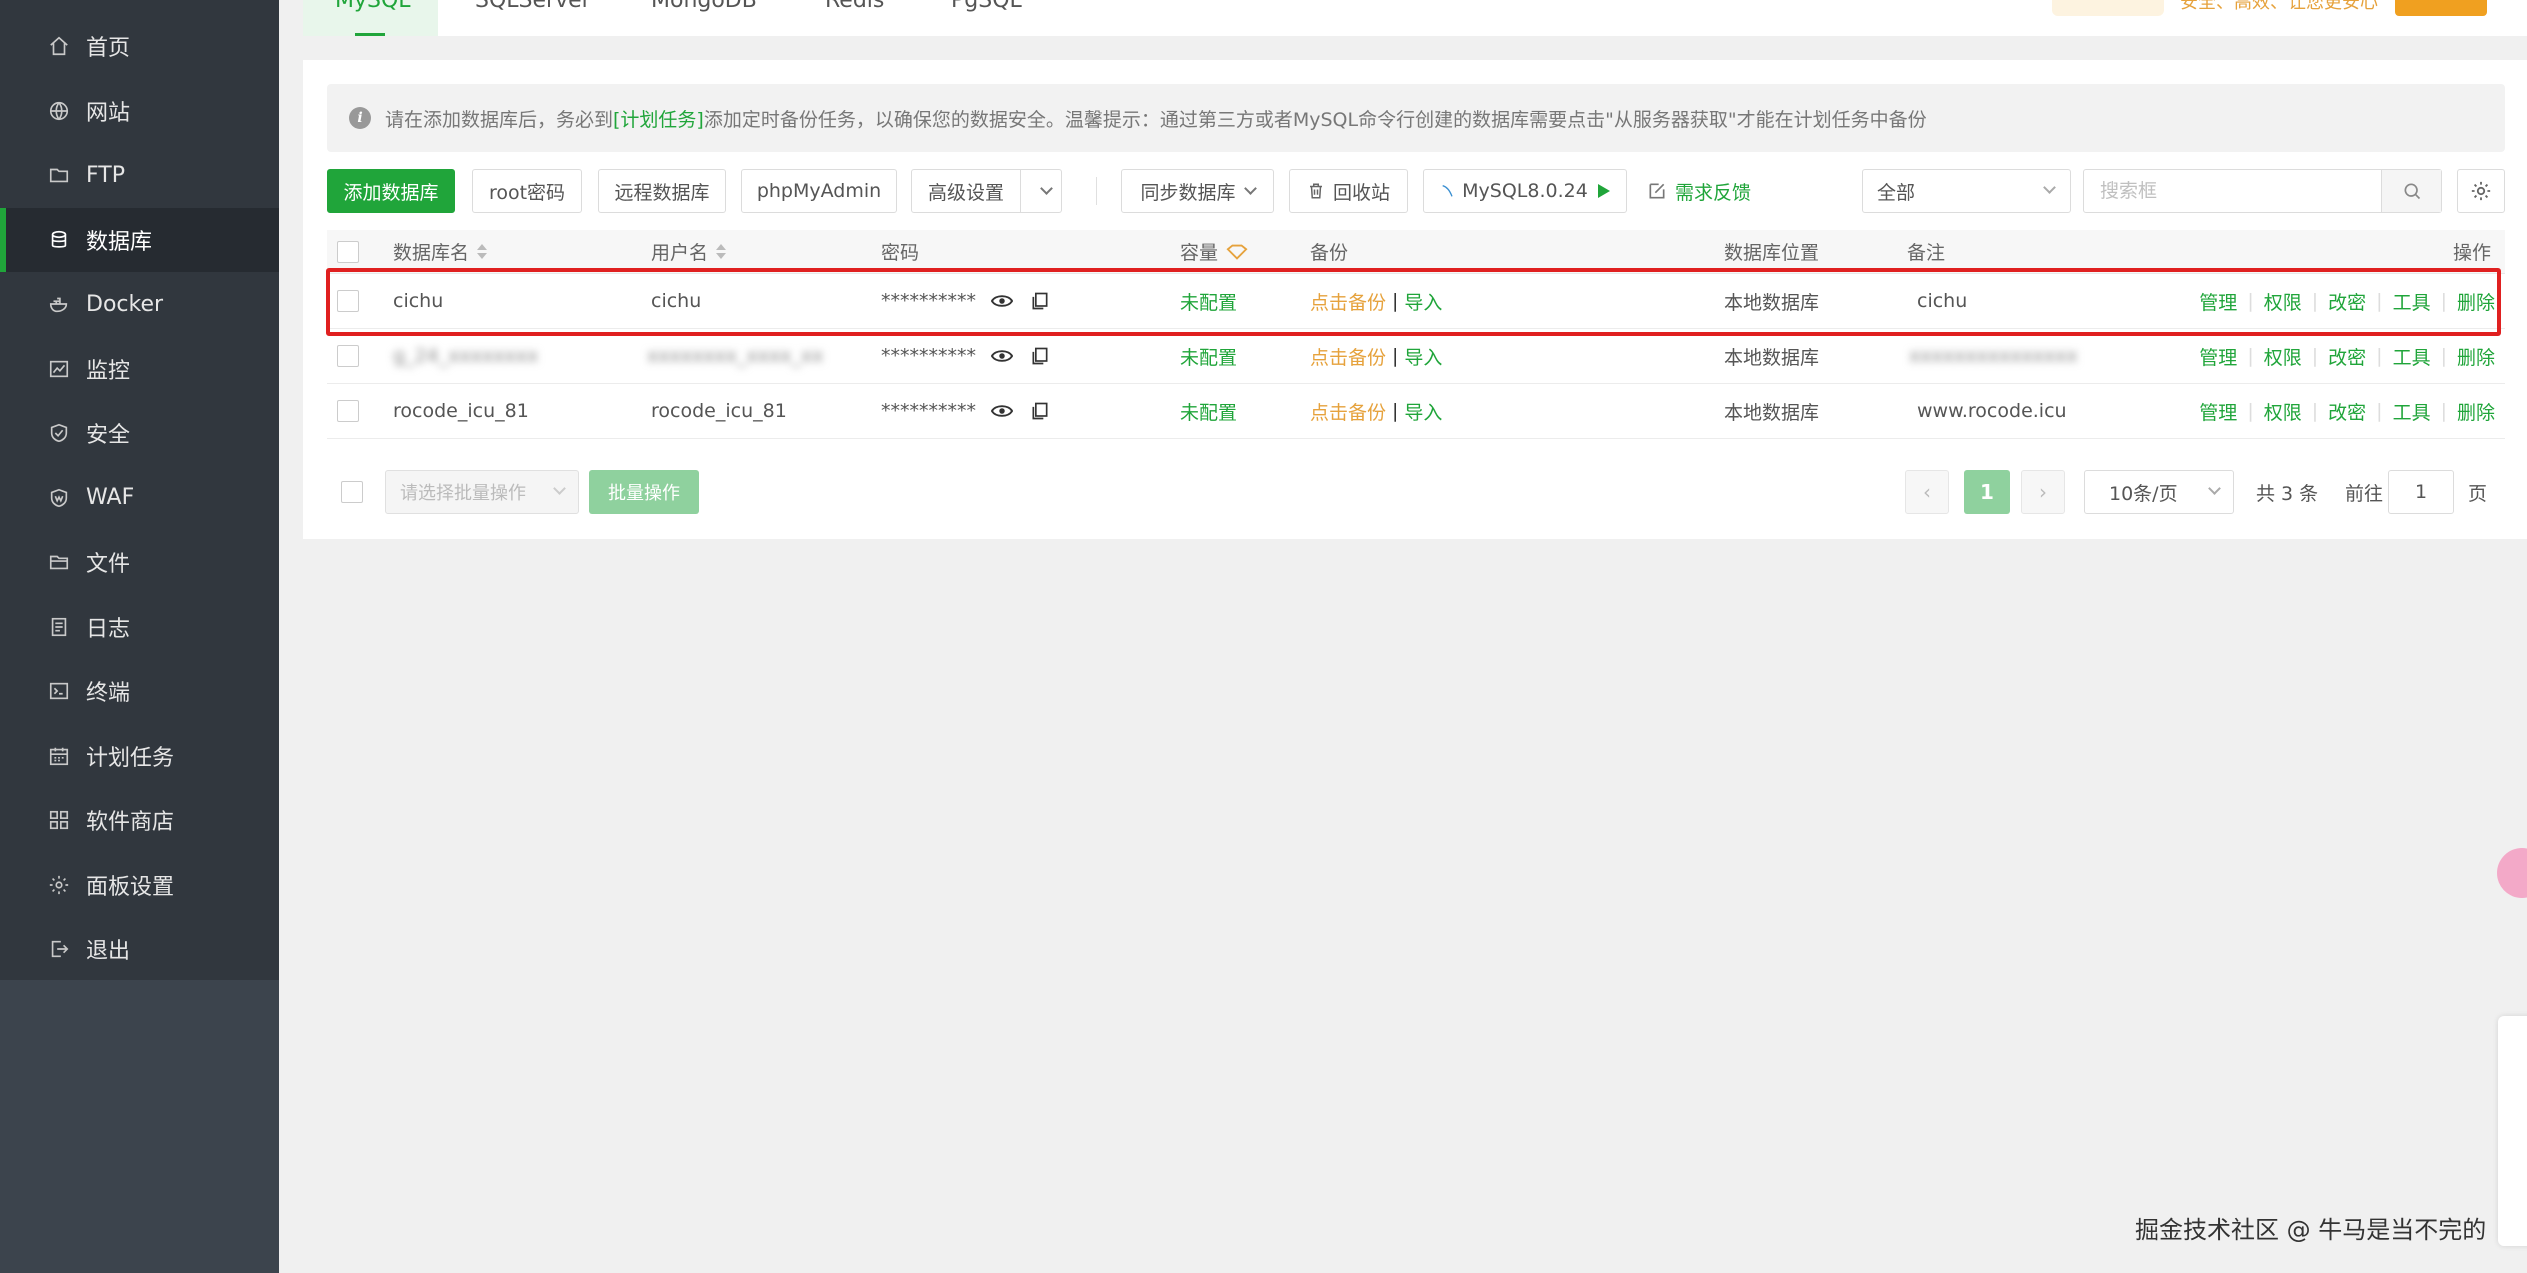 The height and width of the screenshot is (1273, 2527). What do you see at coordinates (854, 6) in the screenshot?
I see `tab-redis: Redis` at bounding box center [854, 6].